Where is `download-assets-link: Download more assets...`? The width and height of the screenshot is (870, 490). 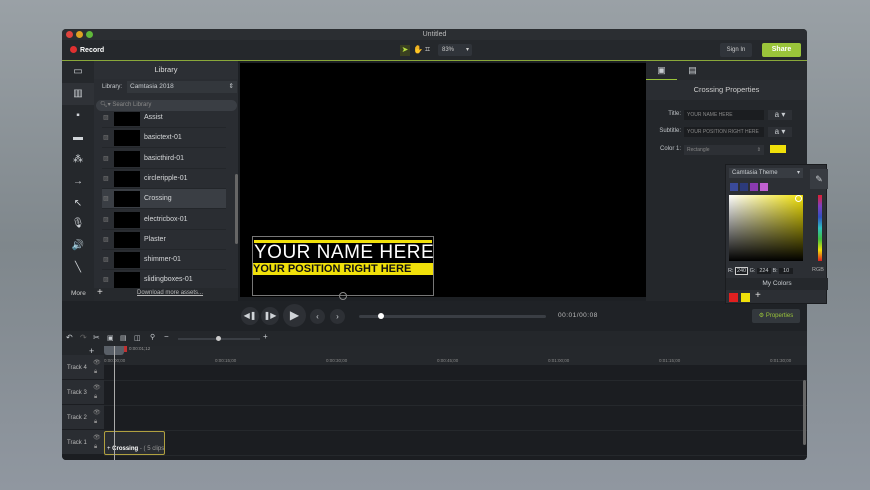
download-assets-link: Download more assets... is located at coordinates (170, 293).